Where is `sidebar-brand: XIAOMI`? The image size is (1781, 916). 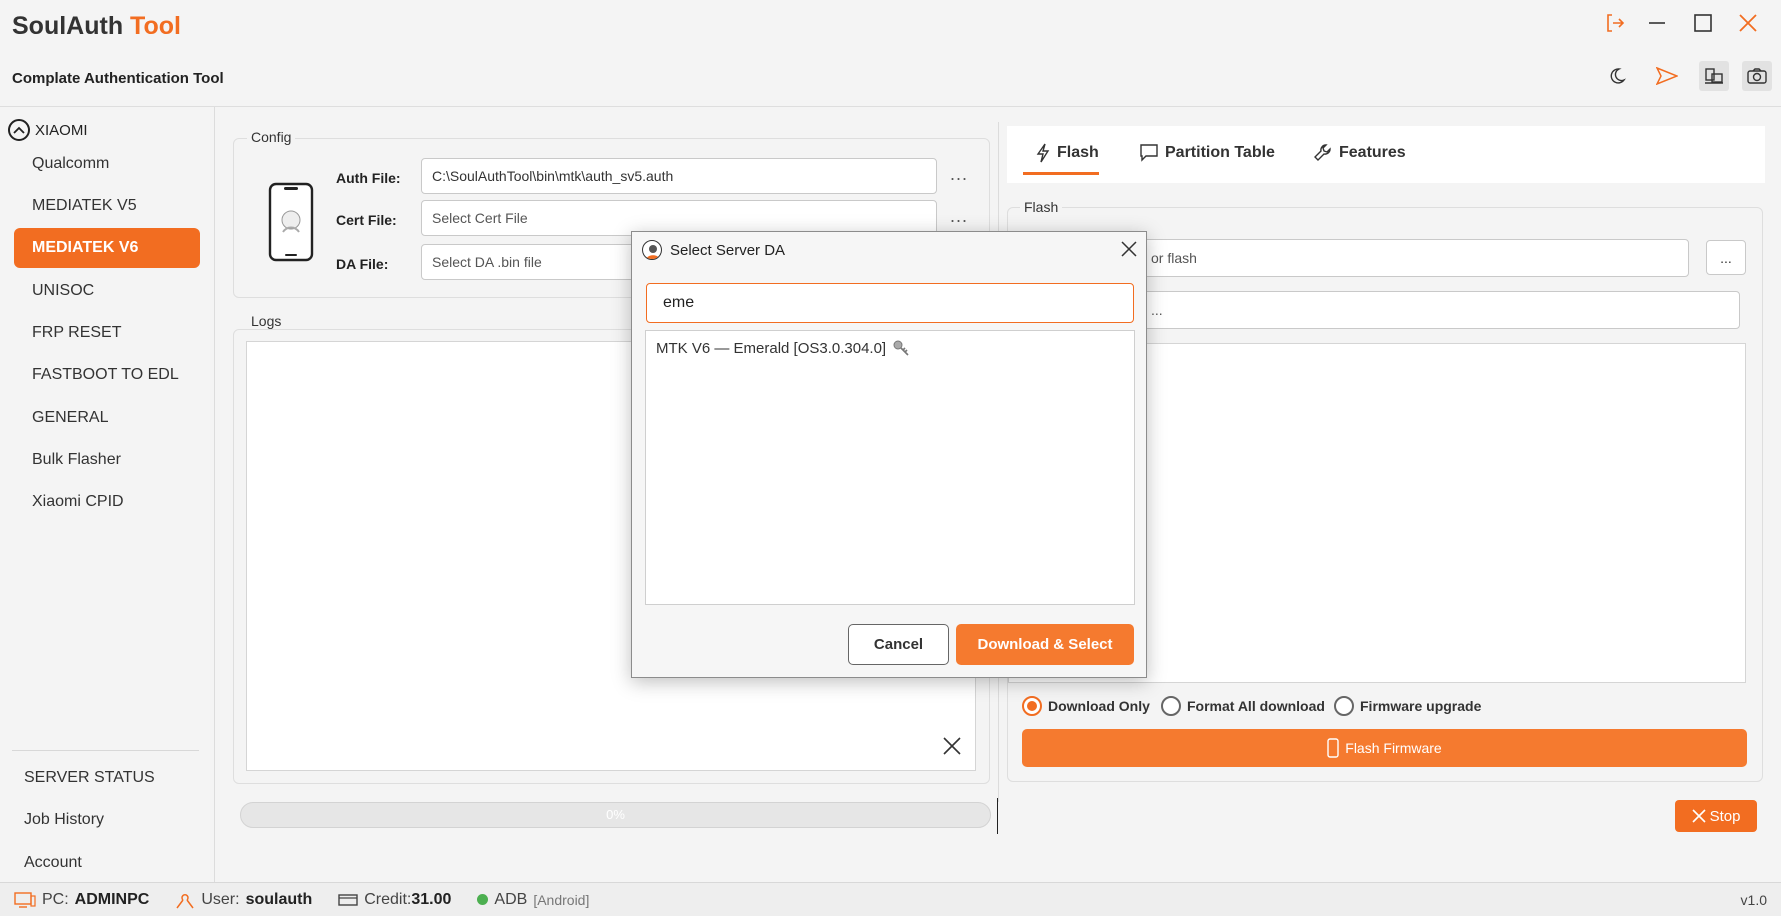
sidebar-brand: XIAOMI is located at coordinates (48, 130).